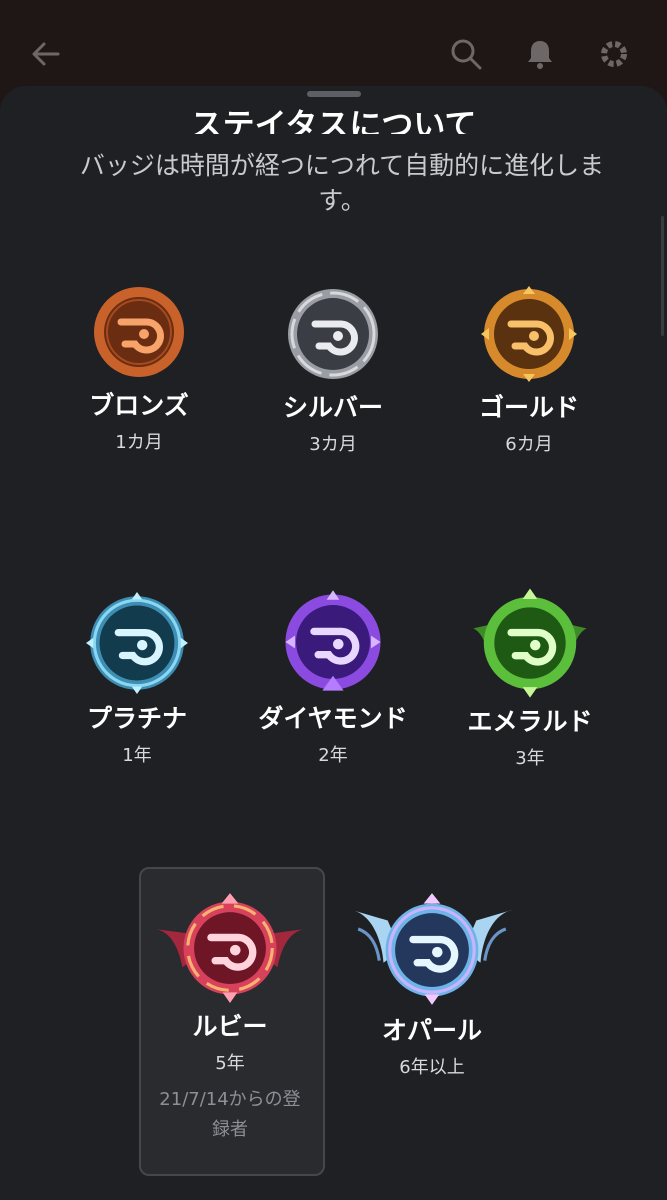  I want to click on badge-duration: 3年, so click(530, 758).